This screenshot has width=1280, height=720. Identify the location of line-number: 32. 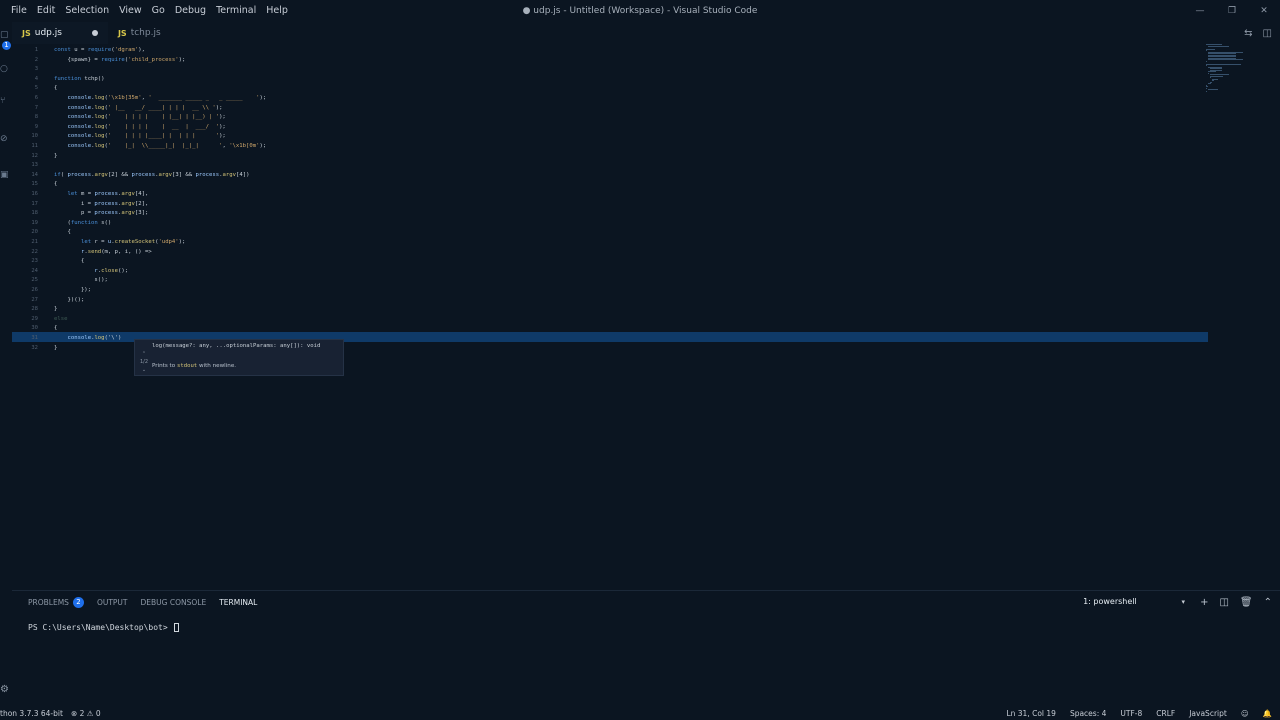
(34, 347).